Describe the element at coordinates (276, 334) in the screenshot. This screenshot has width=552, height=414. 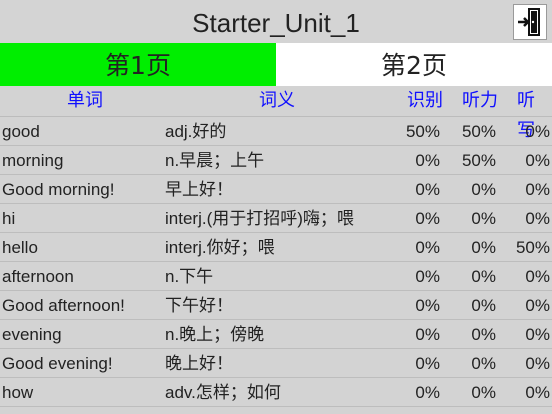
I see `table-row: evening n.晚上；傍晚 0% 0% 0%` at that location.